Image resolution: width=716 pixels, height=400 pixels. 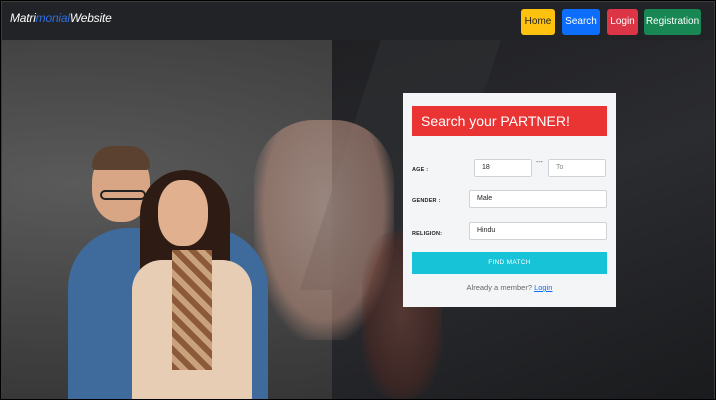 I want to click on already-member-text: Already a member? Login, so click(x=509, y=287).